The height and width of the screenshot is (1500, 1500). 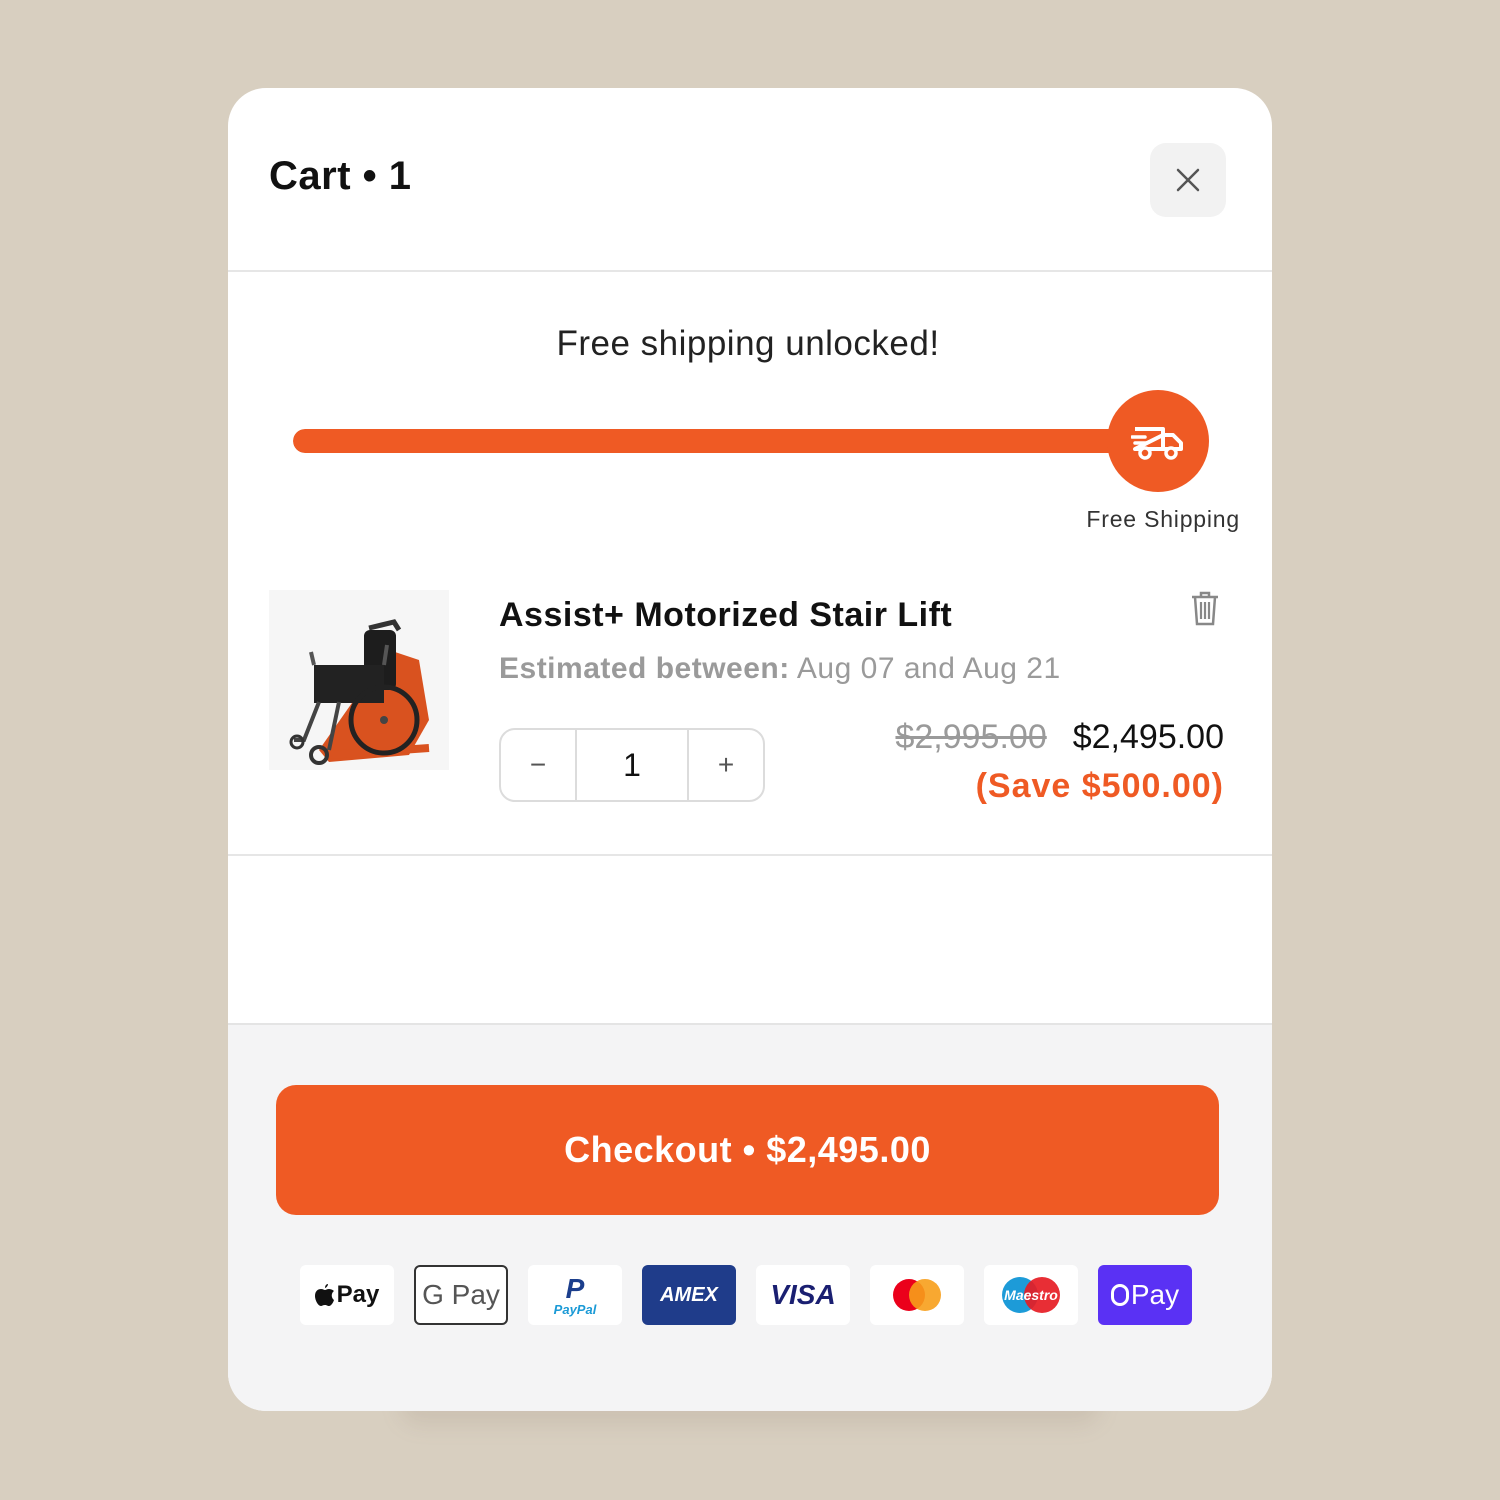 I want to click on quantity-stepper: − 1 +, so click(x=632, y=765).